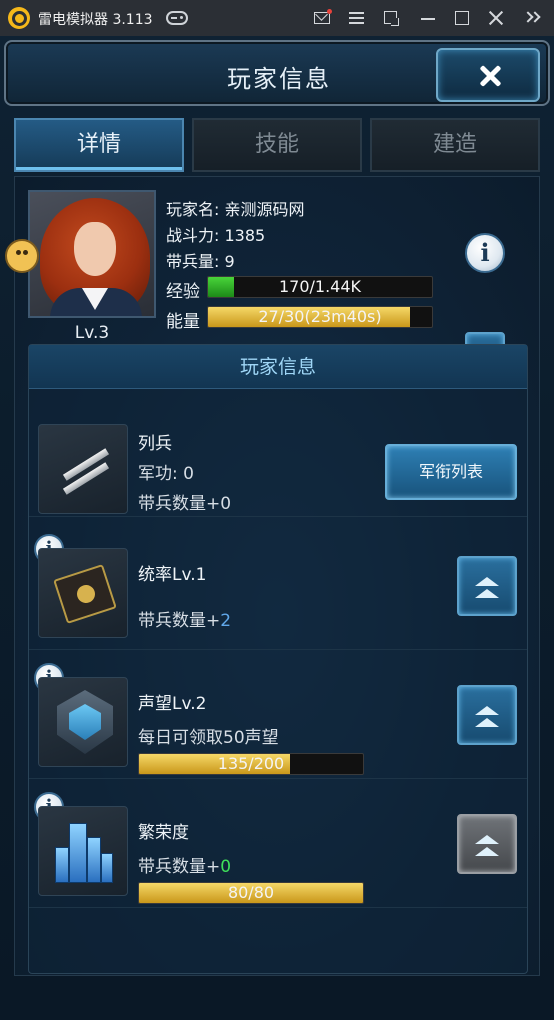 The width and height of the screenshot is (554, 1020). What do you see at coordinates (200, 261) in the screenshot?
I see `troop-capacity: 带兵量: 9` at bounding box center [200, 261].